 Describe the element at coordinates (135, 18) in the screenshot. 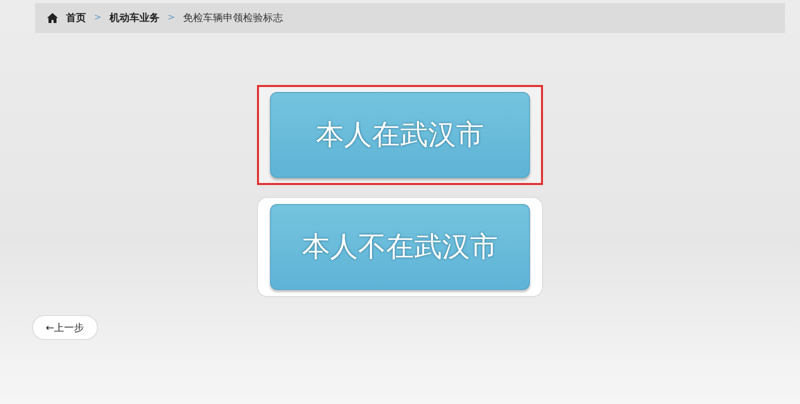

I see `breadcrumb-link: 机动车业务` at that location.